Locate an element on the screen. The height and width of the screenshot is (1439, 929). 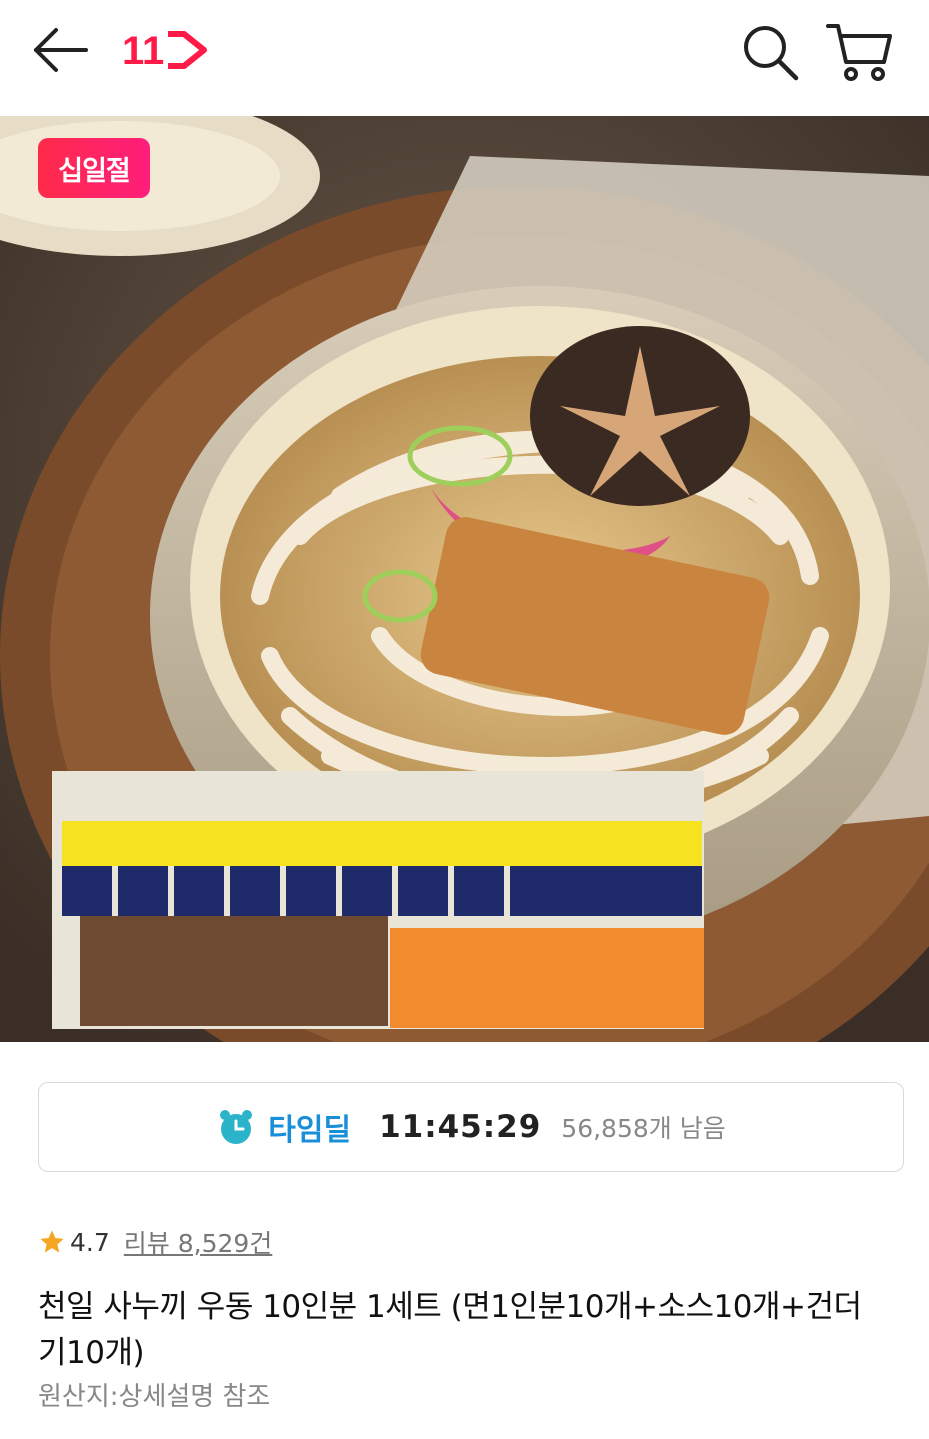
cart-icon is located at coordinates (859, 52).